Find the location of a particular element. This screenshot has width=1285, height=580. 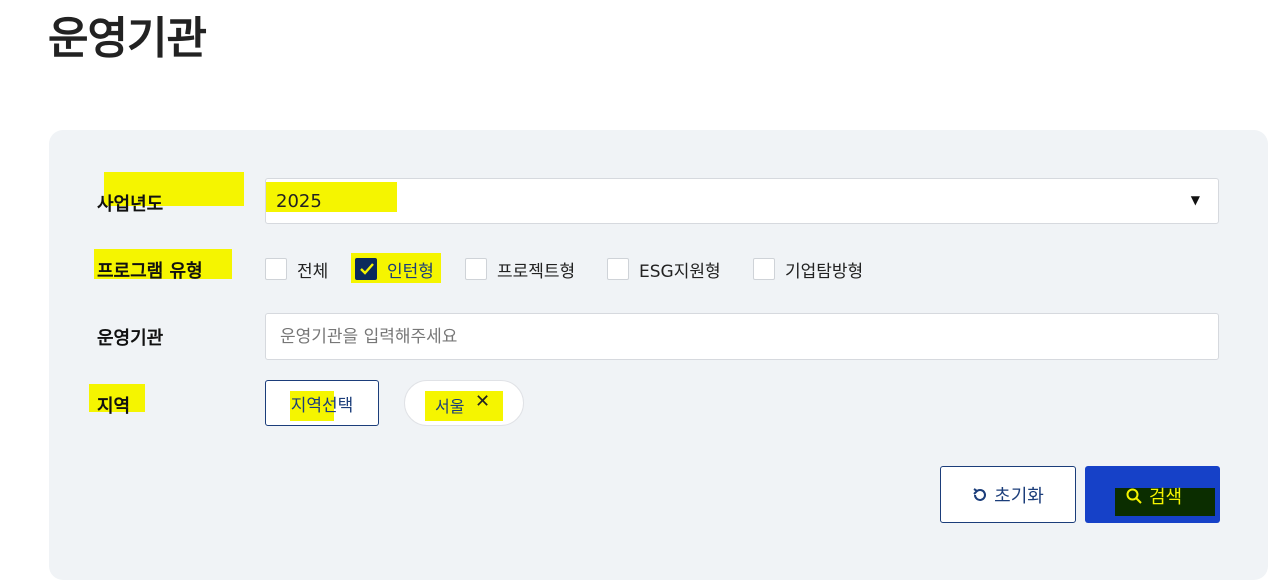

program-option-project: 프로젝트형 is located at coordinates (520, 269).